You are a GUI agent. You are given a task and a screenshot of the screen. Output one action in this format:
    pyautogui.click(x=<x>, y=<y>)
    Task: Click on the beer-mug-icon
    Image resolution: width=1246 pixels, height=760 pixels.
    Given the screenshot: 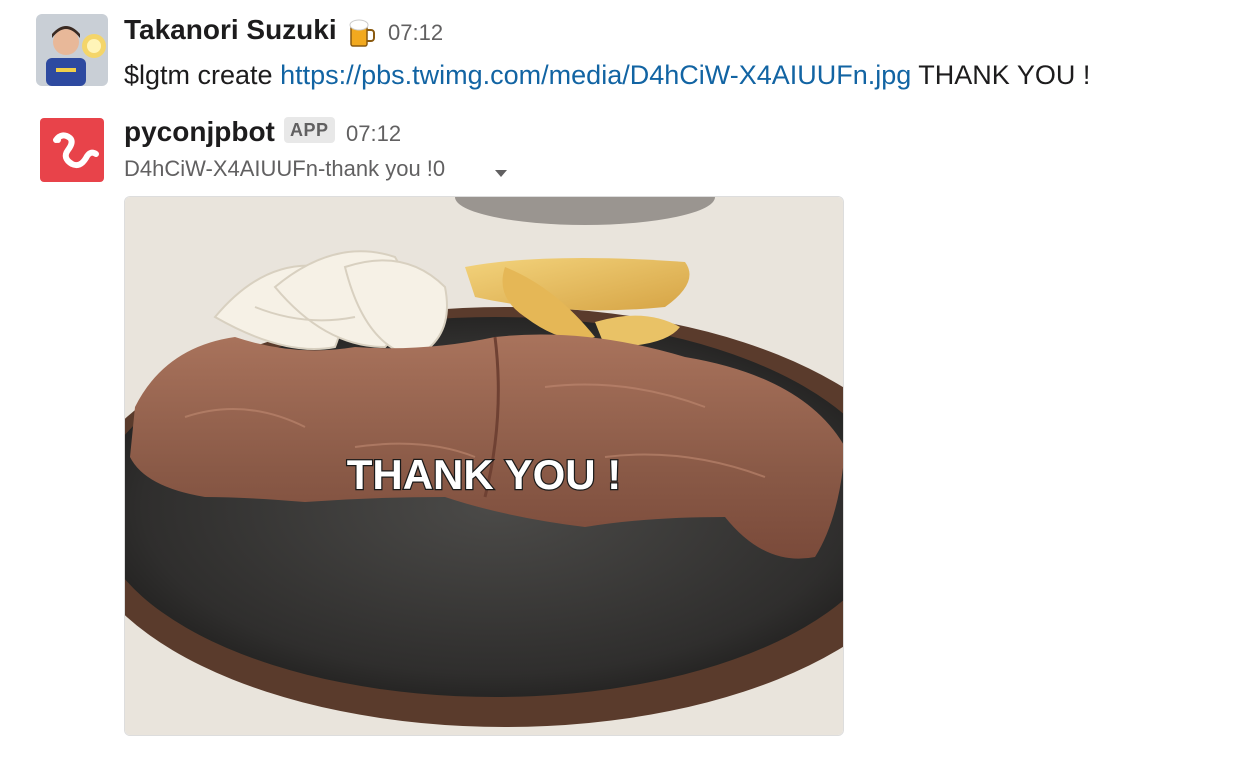 What is the action you would take?
    pyautogui.click(x=362, y=33)
    